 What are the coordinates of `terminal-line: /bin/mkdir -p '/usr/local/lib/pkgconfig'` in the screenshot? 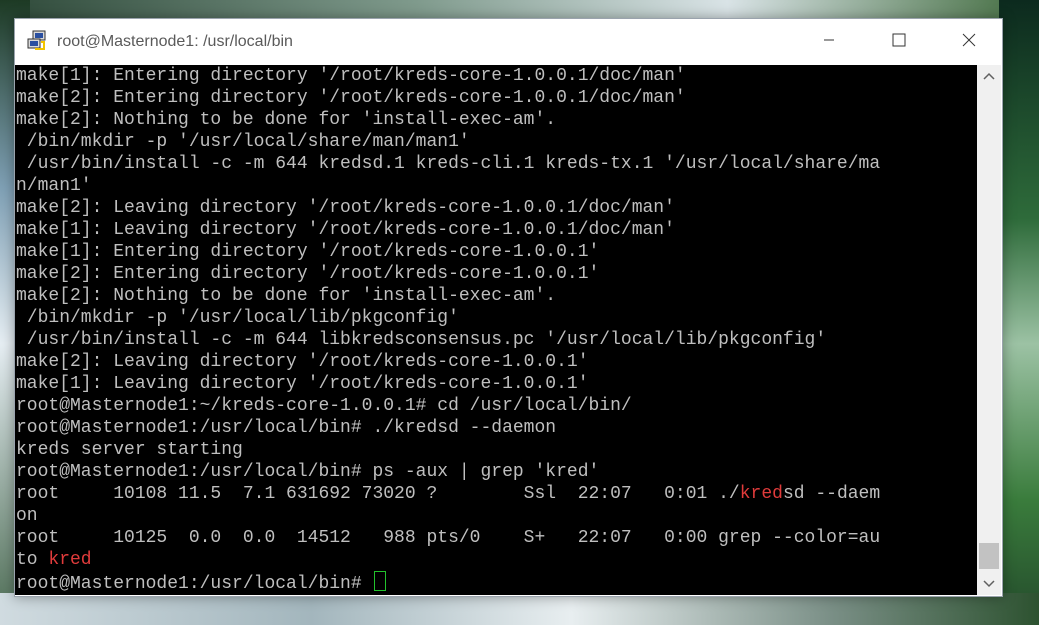 It's located at (237, 318).